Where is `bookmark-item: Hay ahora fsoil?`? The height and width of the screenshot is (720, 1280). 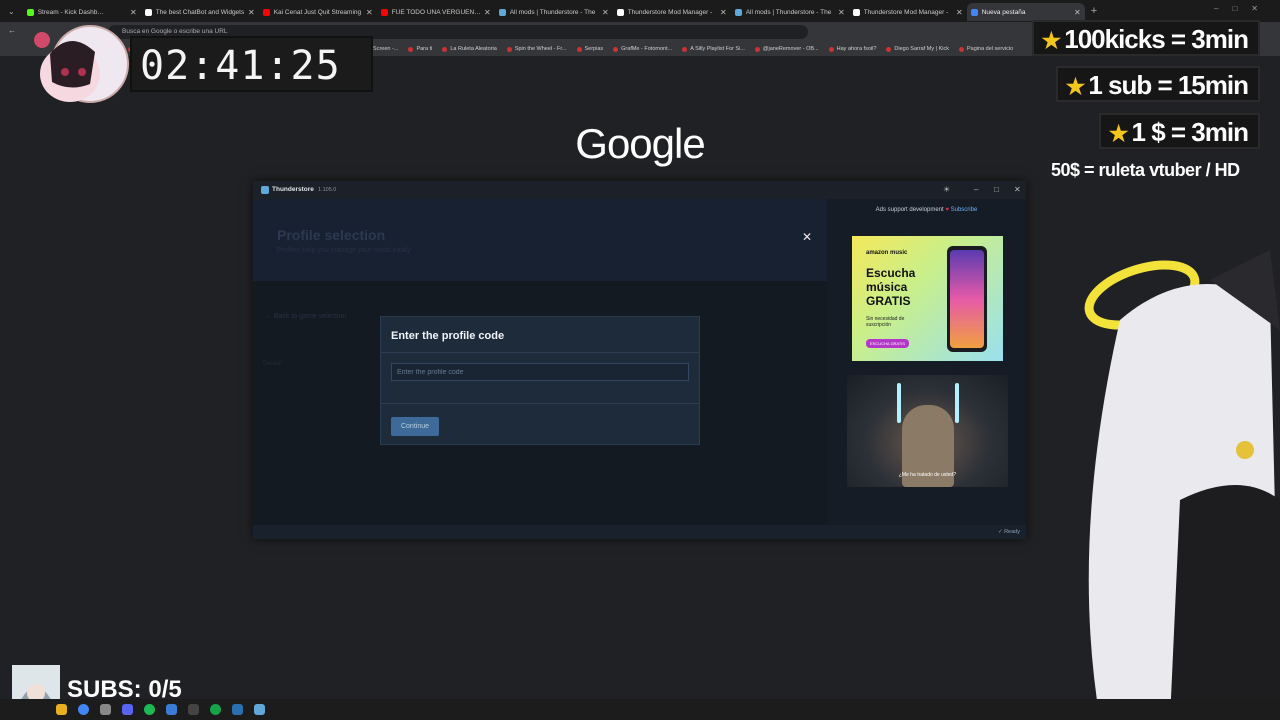 bookmark-item: Hay ahora fsoil? is located at coordinates (852, 49).